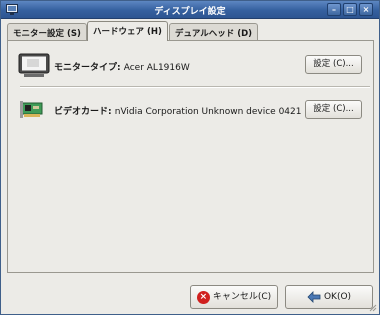  I want to click on tab-monitor-settings: モニター設定 (S), so click(47, 31).